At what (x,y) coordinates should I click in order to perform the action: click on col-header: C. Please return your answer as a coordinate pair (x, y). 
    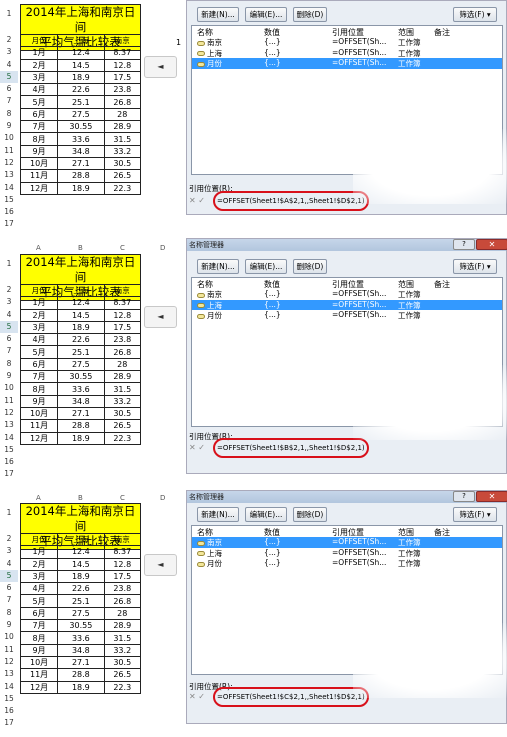
    Looking at the image, I should click on (122, 498).